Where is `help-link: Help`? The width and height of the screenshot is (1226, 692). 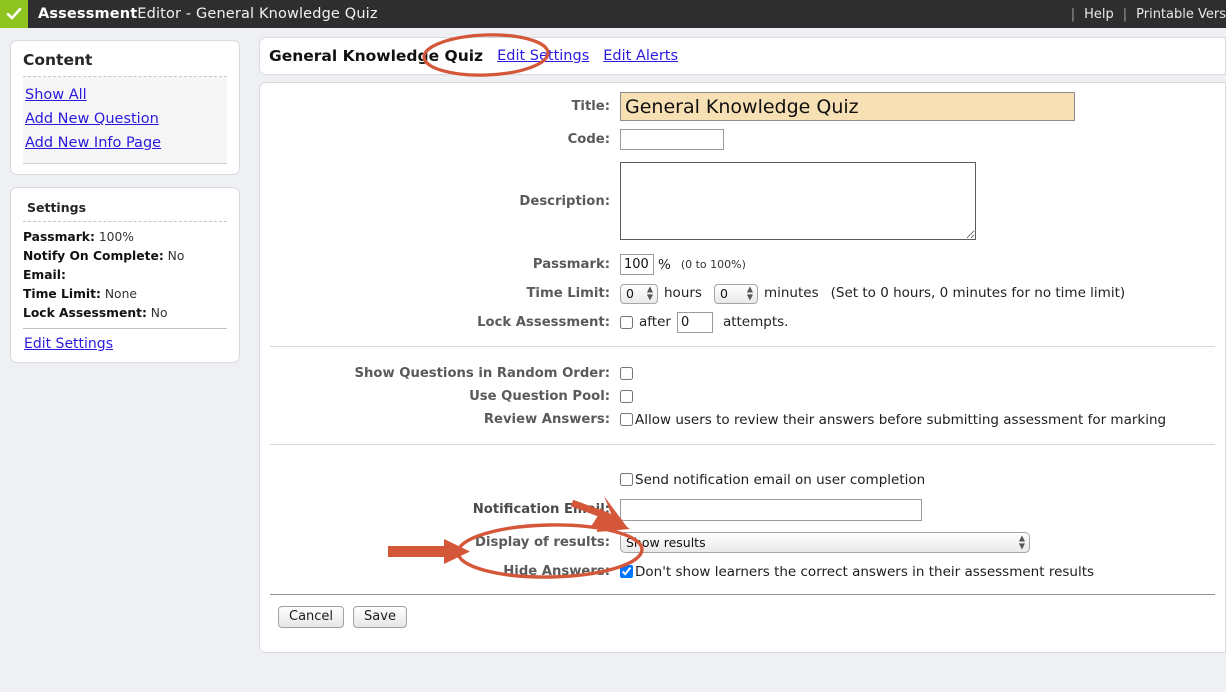
help-link: Help is located at coordinates (1099, 14).